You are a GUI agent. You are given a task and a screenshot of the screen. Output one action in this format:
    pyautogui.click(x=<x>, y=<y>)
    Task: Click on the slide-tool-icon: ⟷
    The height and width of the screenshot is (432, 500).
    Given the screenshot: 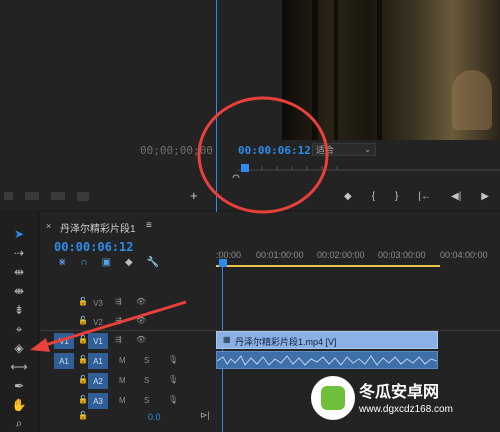 What is the action you would take?
    pyautogui.click(x=19, y=367)
    